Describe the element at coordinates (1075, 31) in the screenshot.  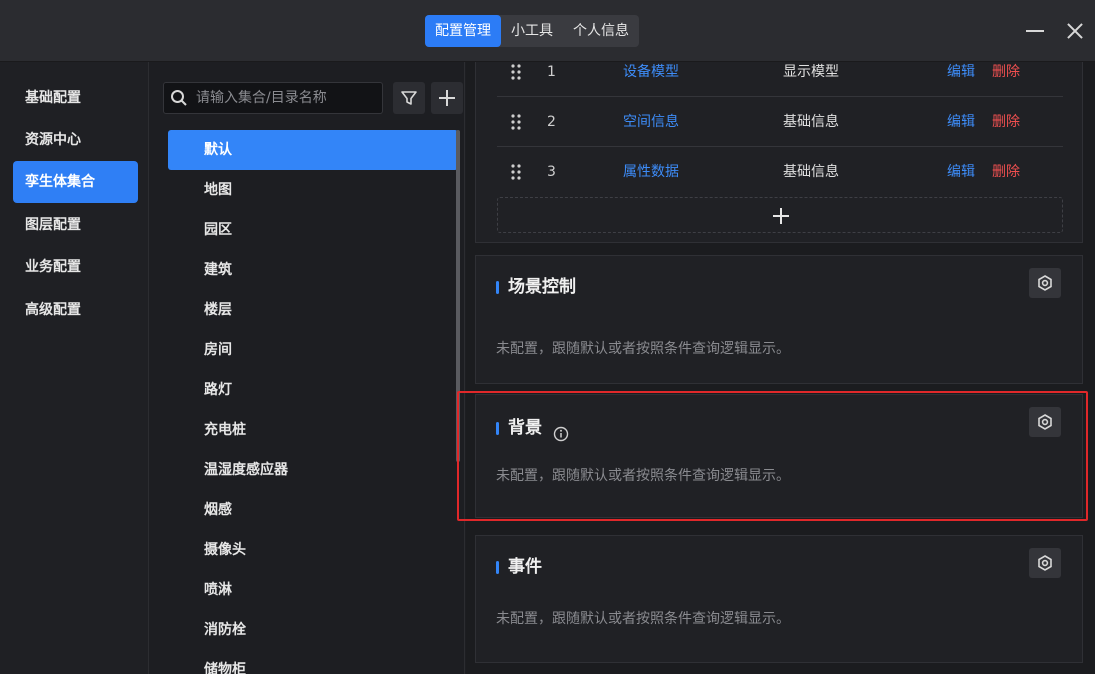
I see `close-icon` at that location.